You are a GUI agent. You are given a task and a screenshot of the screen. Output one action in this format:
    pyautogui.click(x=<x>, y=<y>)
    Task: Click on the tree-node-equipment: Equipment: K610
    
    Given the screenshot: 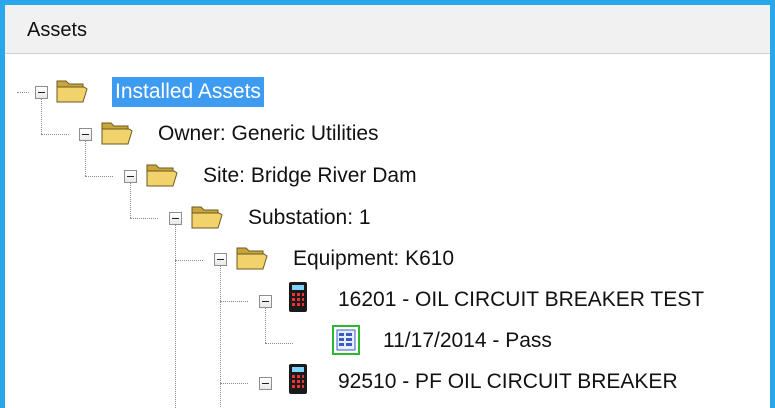 What is the action you would take?
    pyautogui.click(x=373, y=259)
    